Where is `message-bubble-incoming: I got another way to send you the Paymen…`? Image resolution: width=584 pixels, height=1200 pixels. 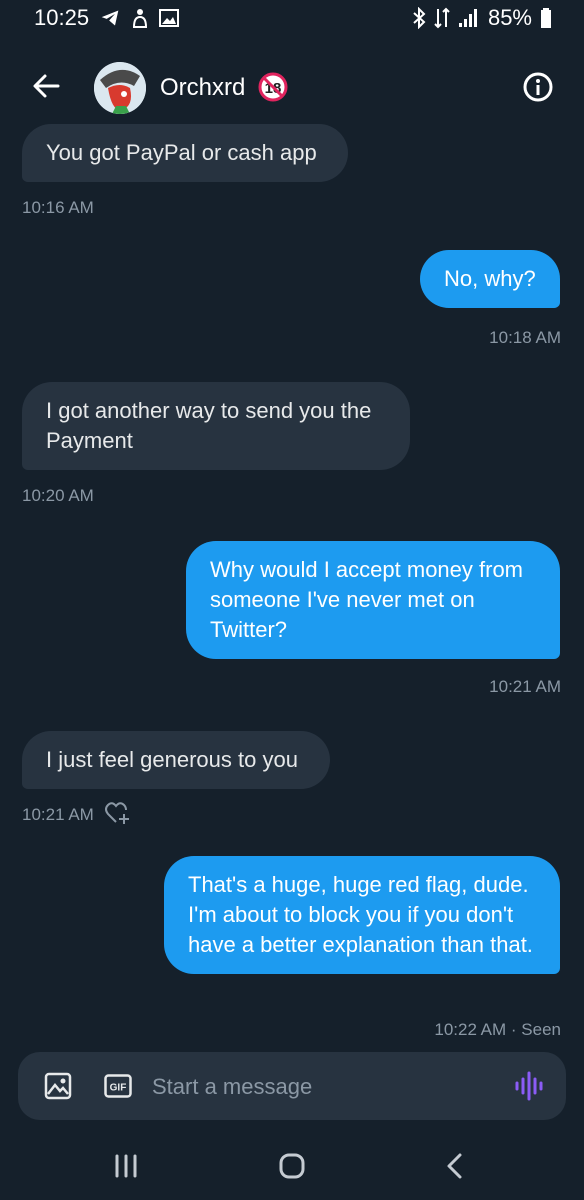 message-bubble-incoming: I got another way to send you the Paymen… is located at coordinates (216, 426).